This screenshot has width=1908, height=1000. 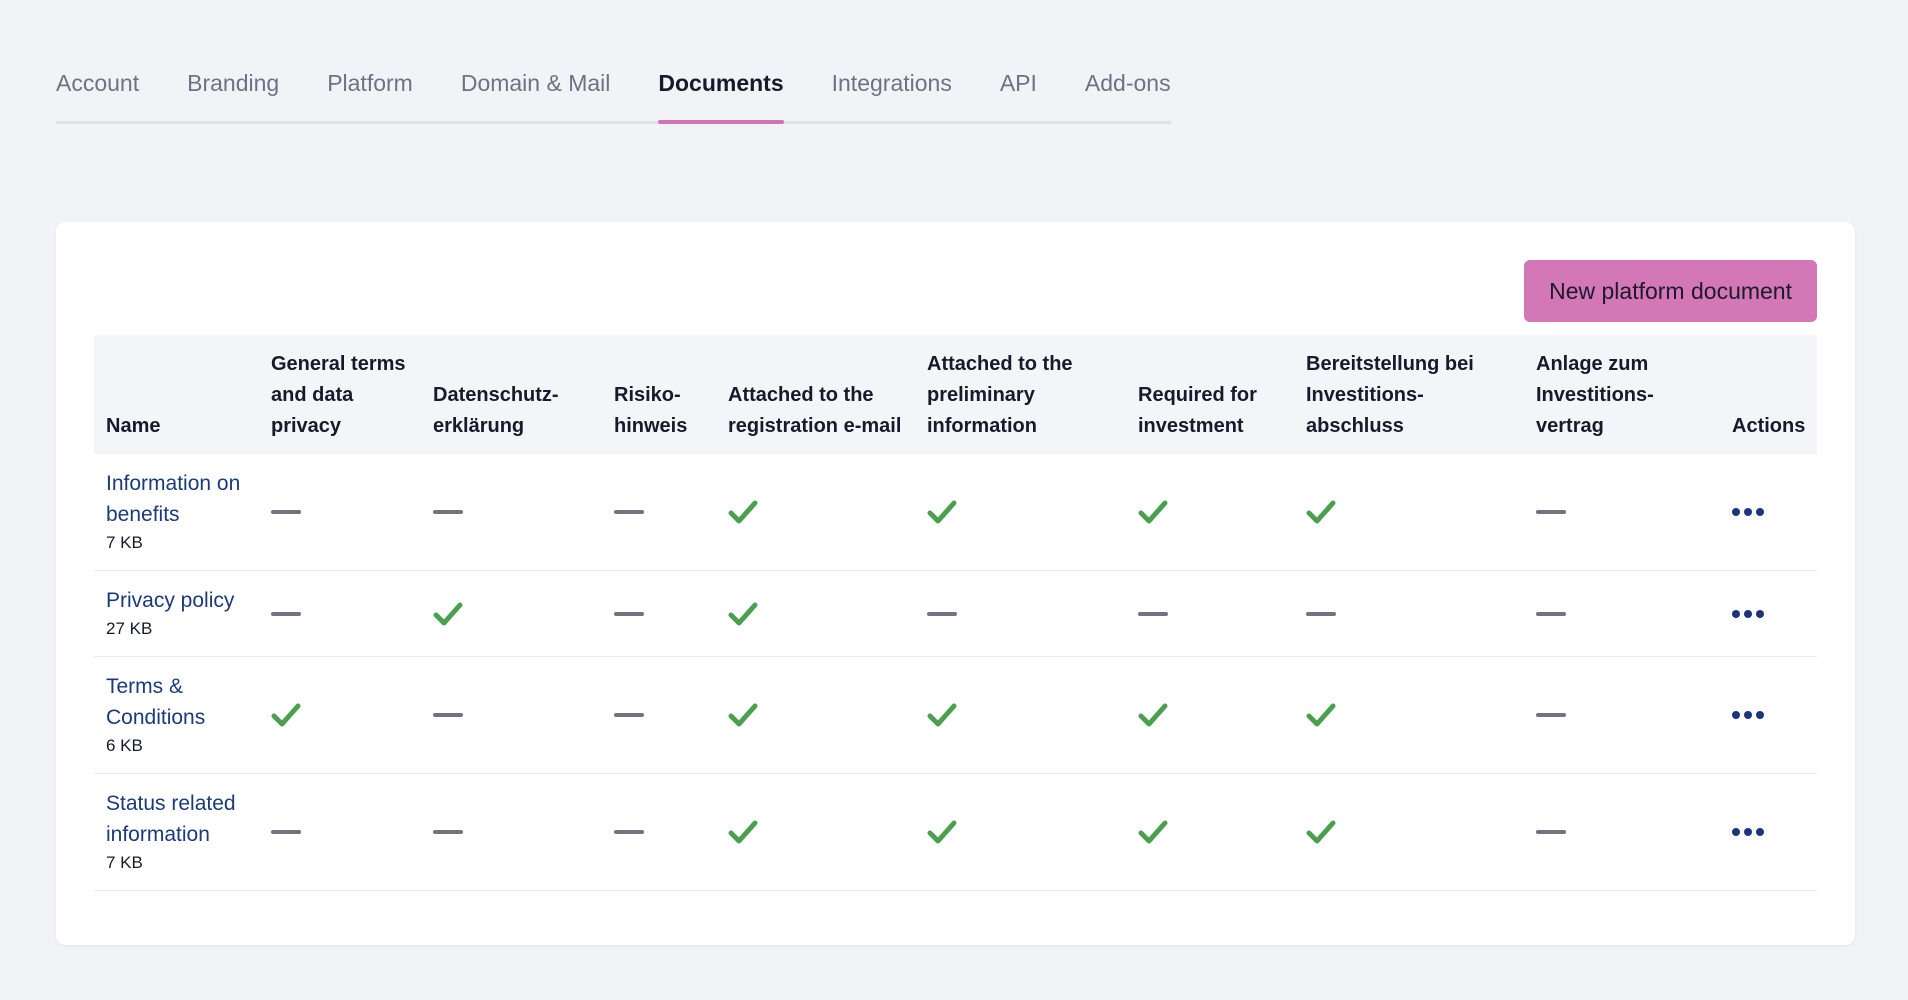 I want to click on col-header-actions: Actions, so click(x=1768, y=394).